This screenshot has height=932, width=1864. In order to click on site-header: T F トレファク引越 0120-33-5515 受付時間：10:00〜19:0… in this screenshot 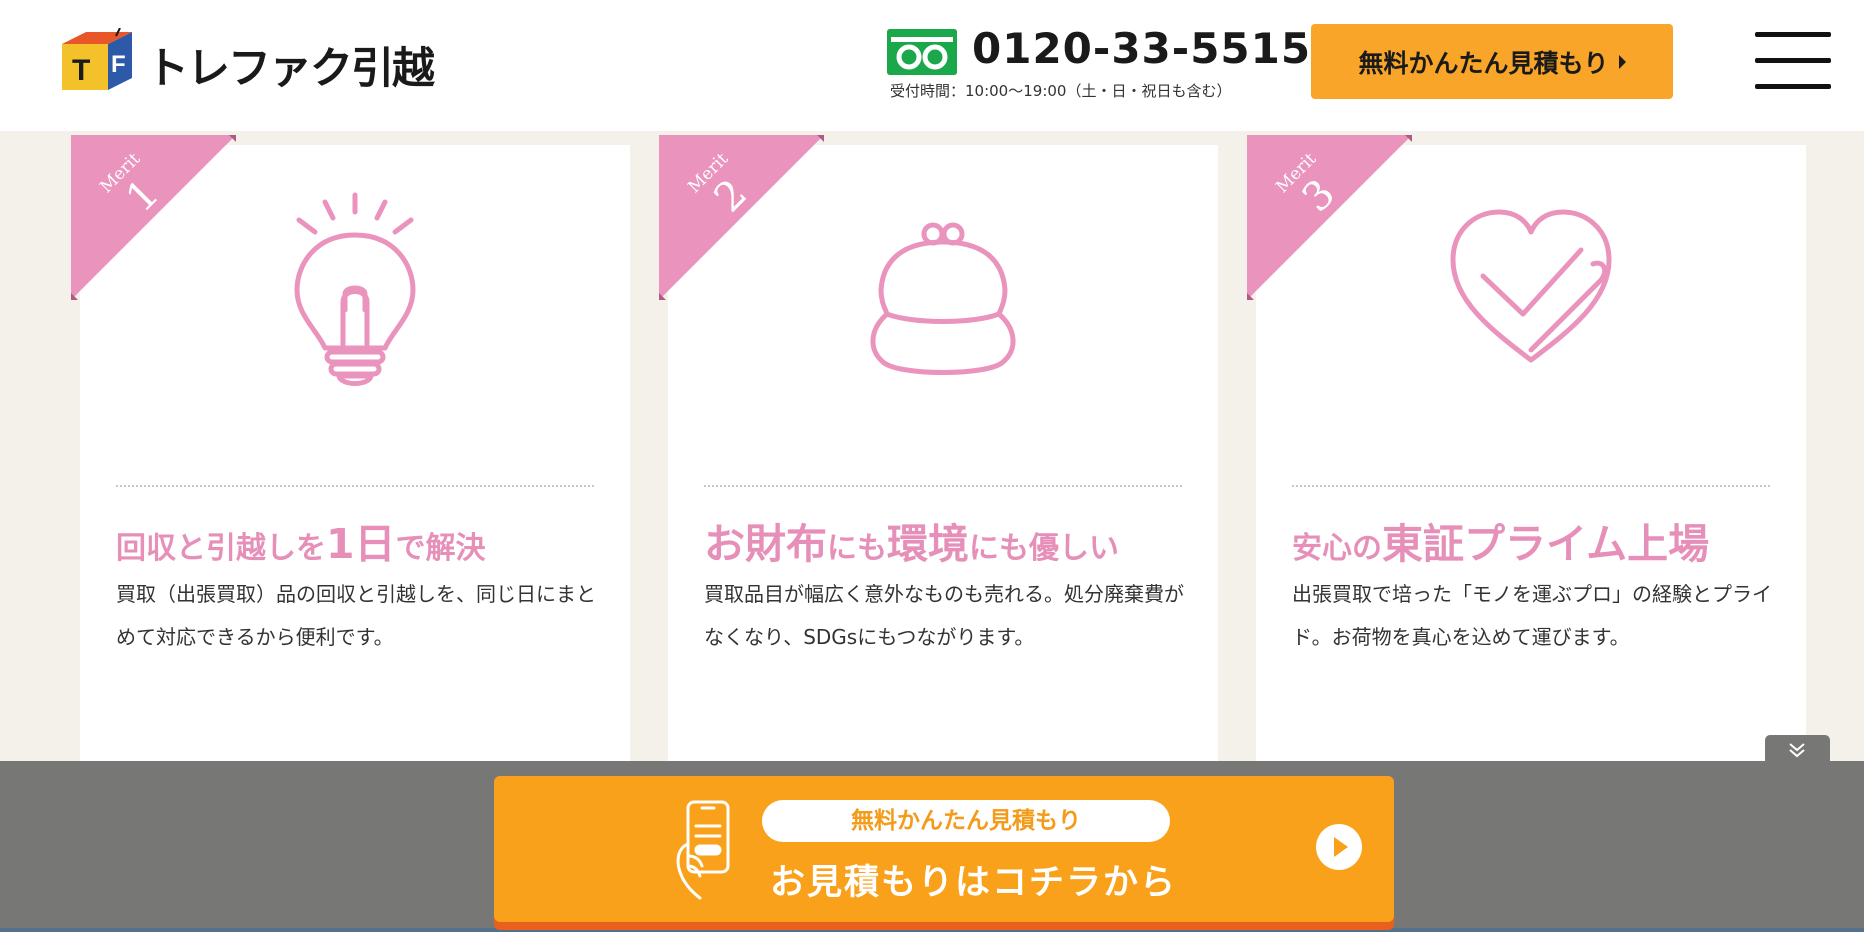, I will do `click(932, 65)`.